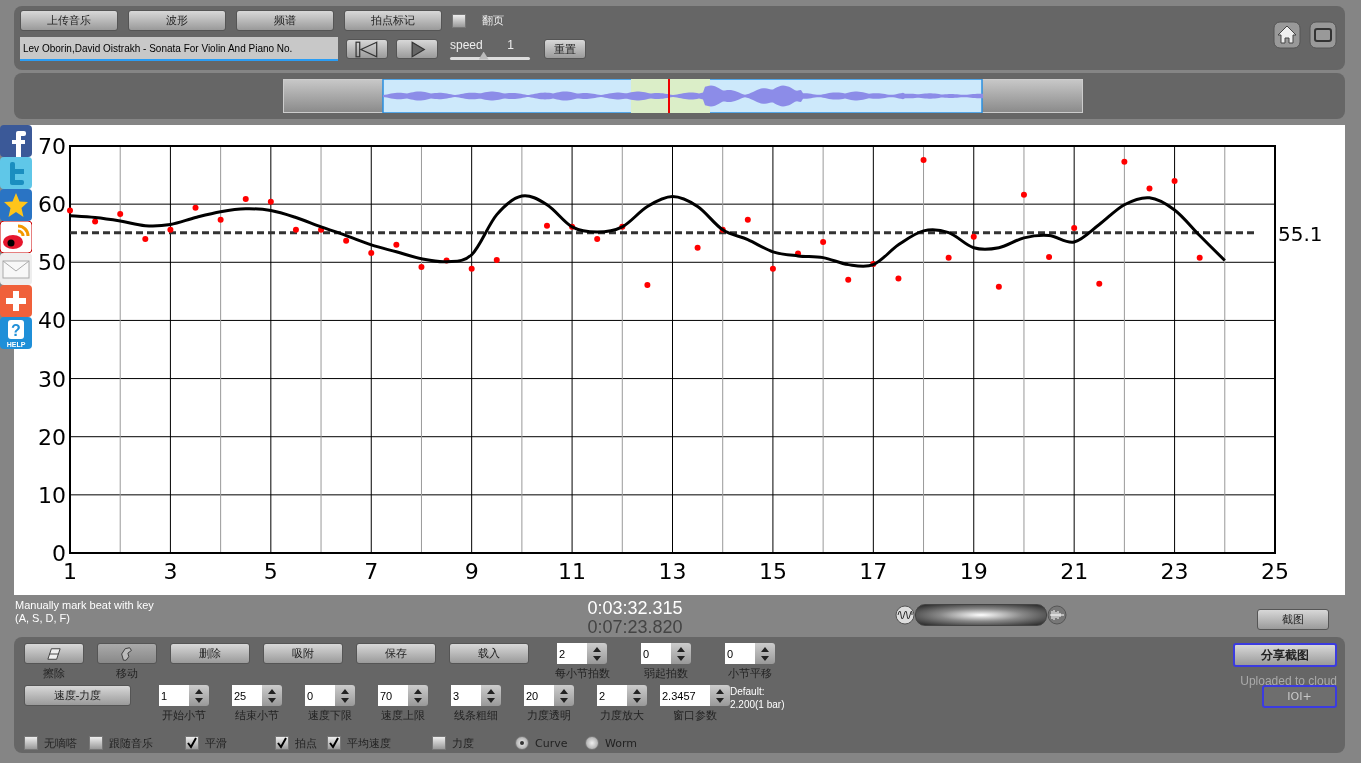 Image resolution: width=1361 pixels, height=763 pixels. What do you see at coordinates (170, 571) in the screenshot?
I see `x-tick-label: 3` at bounding box center [170, 571].